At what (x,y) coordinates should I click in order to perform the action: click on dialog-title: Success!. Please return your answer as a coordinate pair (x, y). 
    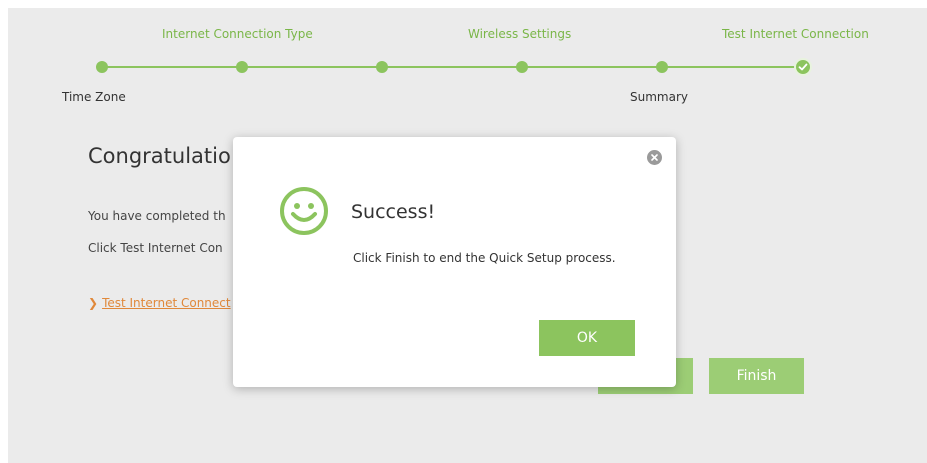
    Looking at the image, I should click on (393, 212).